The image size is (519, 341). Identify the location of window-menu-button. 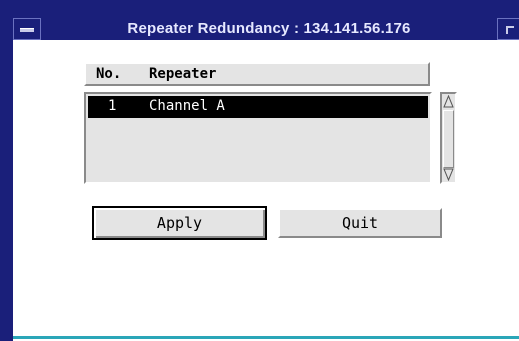
(27, 29).